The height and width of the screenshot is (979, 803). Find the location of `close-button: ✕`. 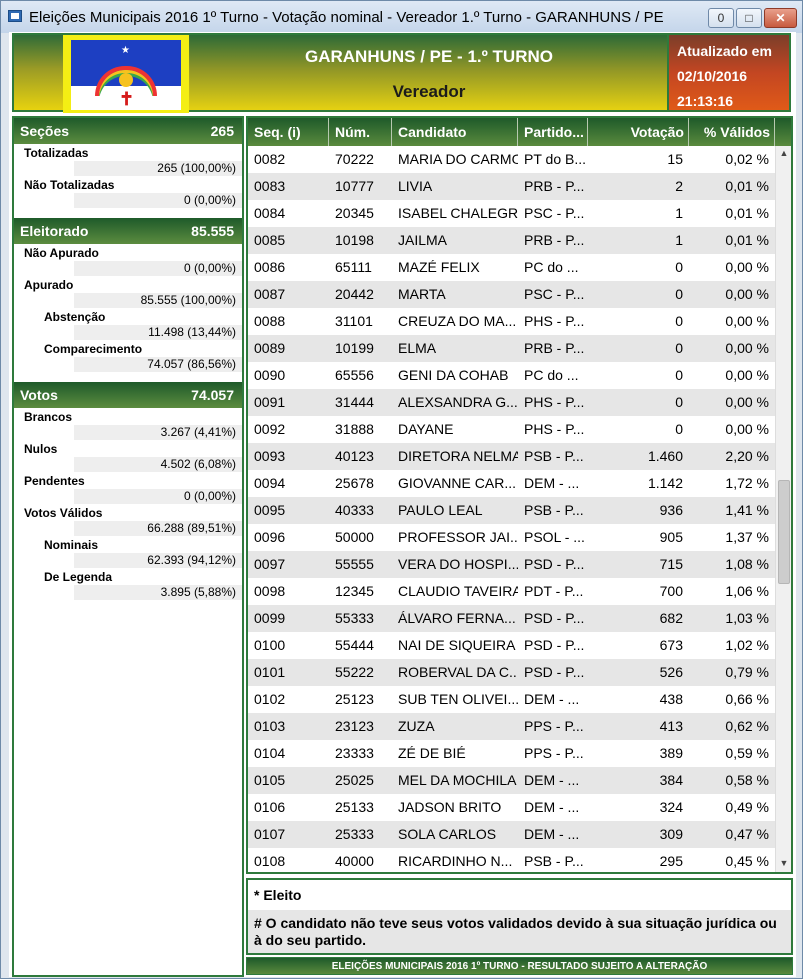

close-button: ✕ is located at coordinates (780, 18).